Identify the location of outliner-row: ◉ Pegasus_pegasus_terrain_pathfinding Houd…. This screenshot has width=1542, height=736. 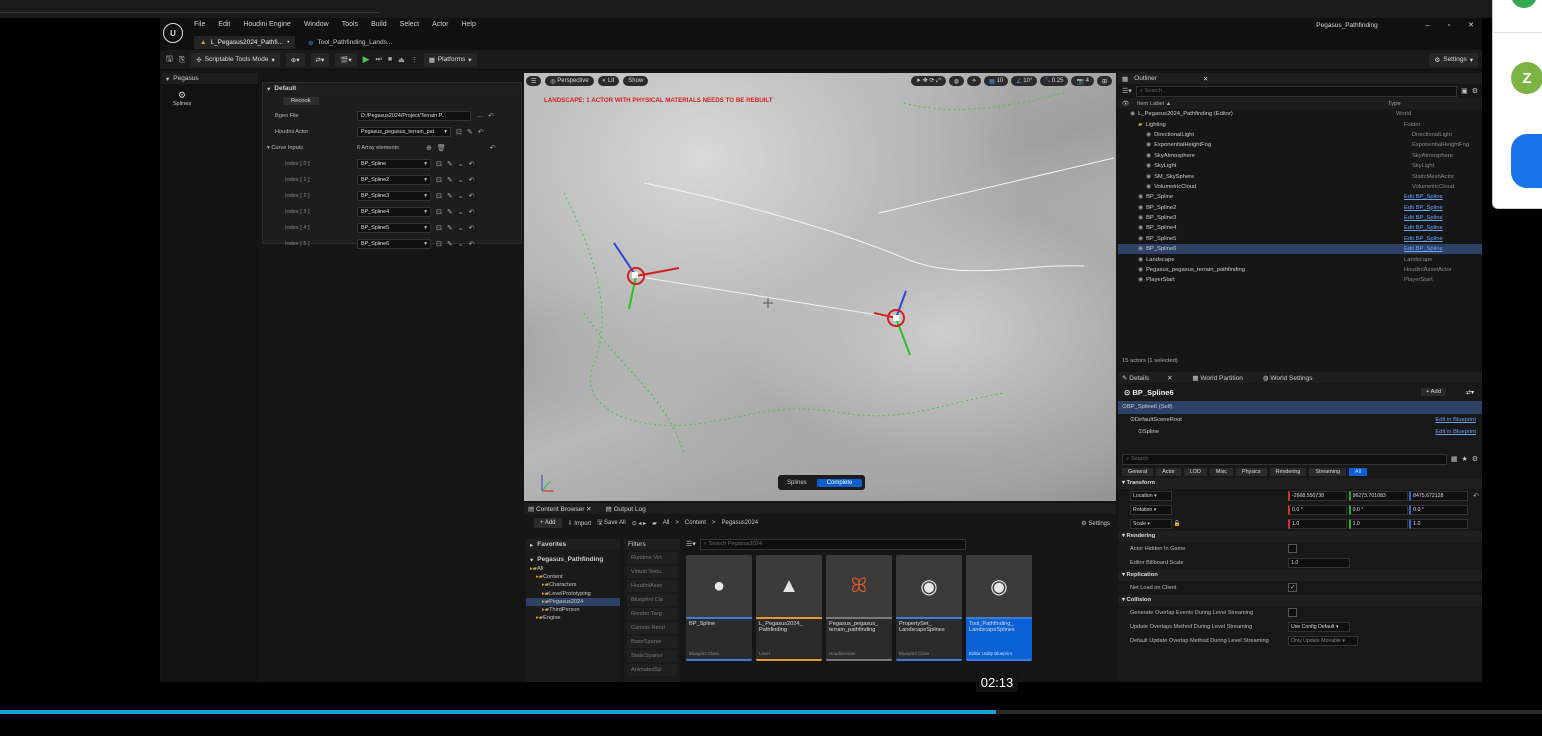
(1300, 270).